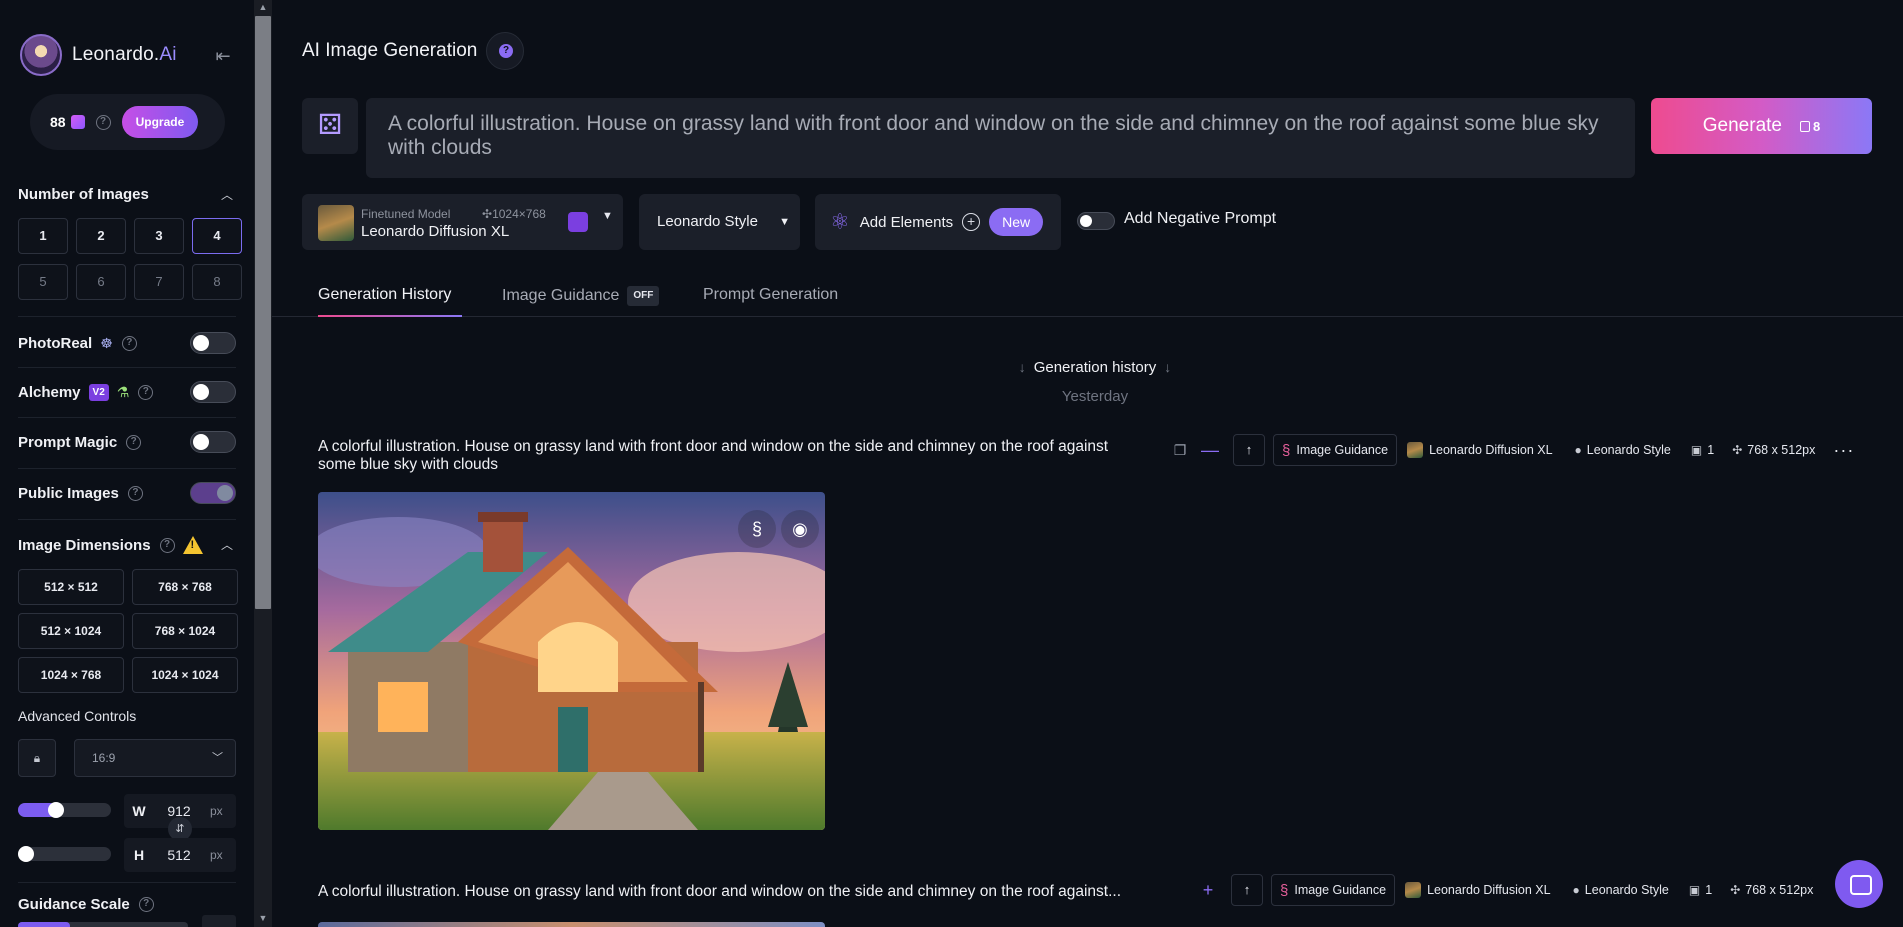 The width and height of the screenshot is (1903, 927). Describe the element at coordinates (68, 493) in the screenshot. I see `public-images-label: Public Images` at that location.